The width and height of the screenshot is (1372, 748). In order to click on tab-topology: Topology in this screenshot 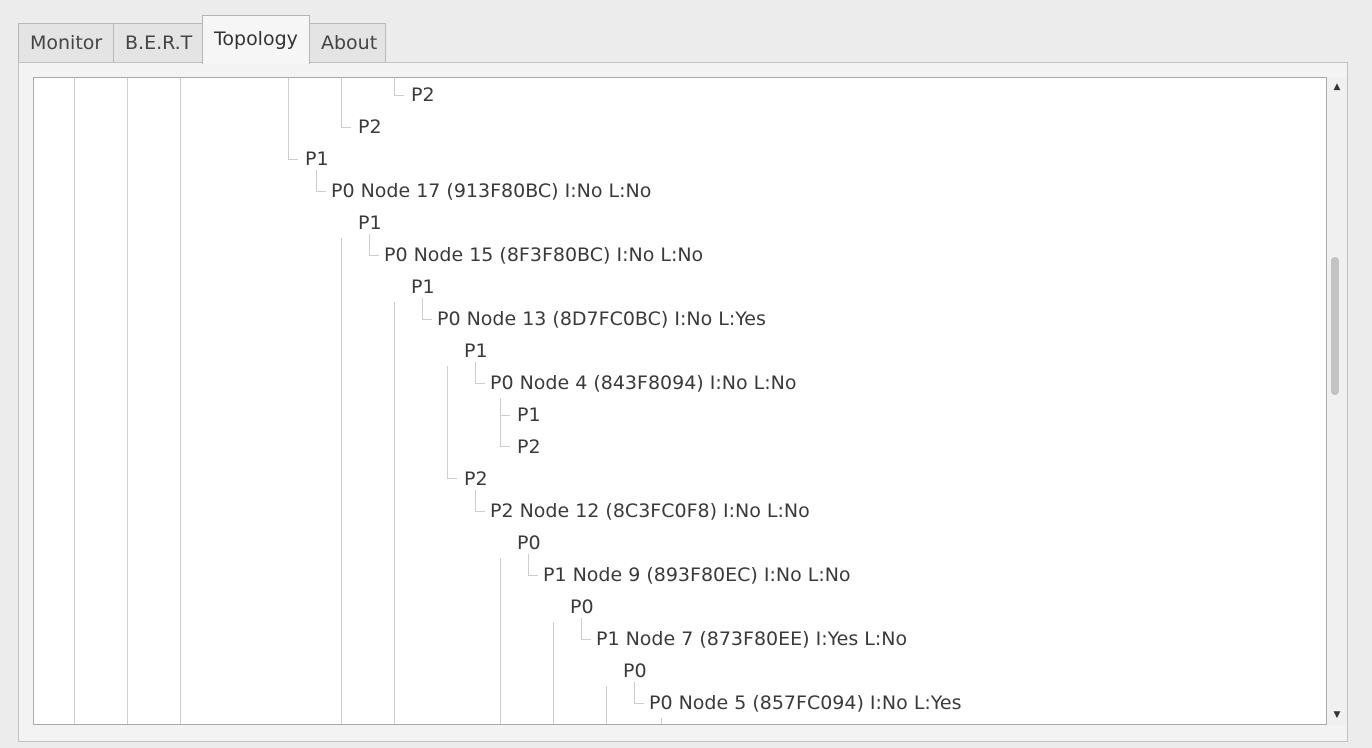, I will do `click(256, 39)`.